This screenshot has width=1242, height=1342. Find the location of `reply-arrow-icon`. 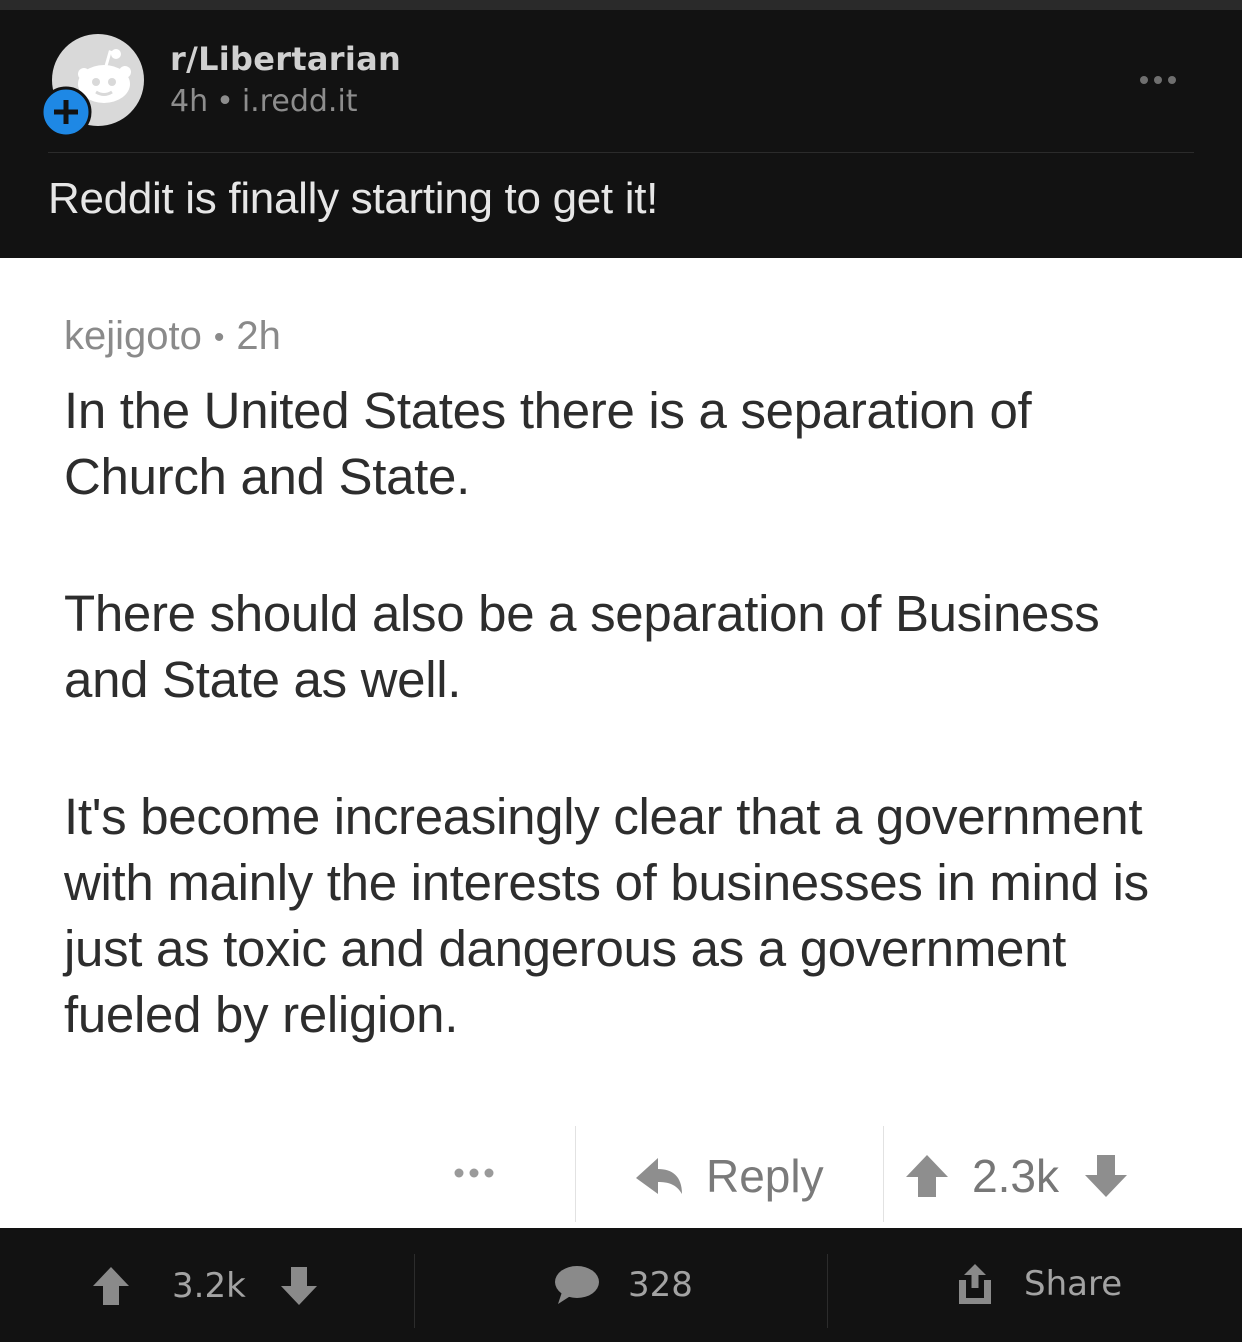

reply-arrow-icon is located at coordinates (659, 1176).